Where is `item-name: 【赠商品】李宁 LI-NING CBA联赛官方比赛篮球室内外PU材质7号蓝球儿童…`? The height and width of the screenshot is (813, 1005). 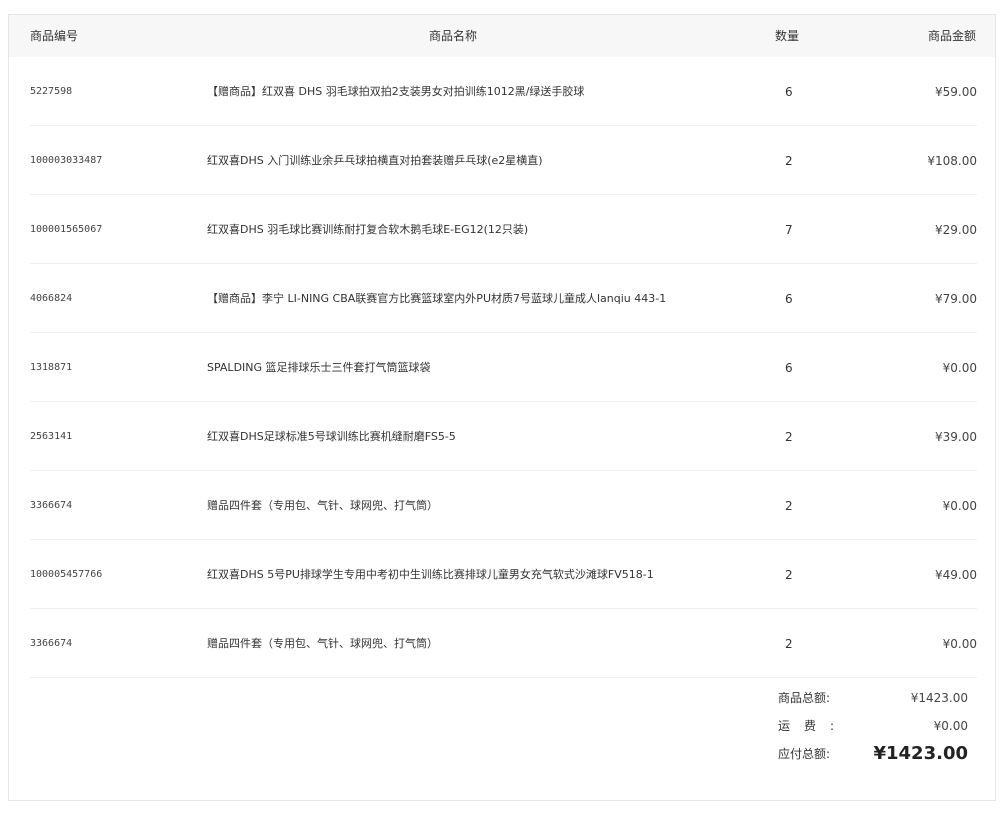
item-name: 【赠商品】李宁 LI-NING CBA联赛官方比赛篮球室内外PU材质7号蓝球儿童… is located at coordinates (437, 298).